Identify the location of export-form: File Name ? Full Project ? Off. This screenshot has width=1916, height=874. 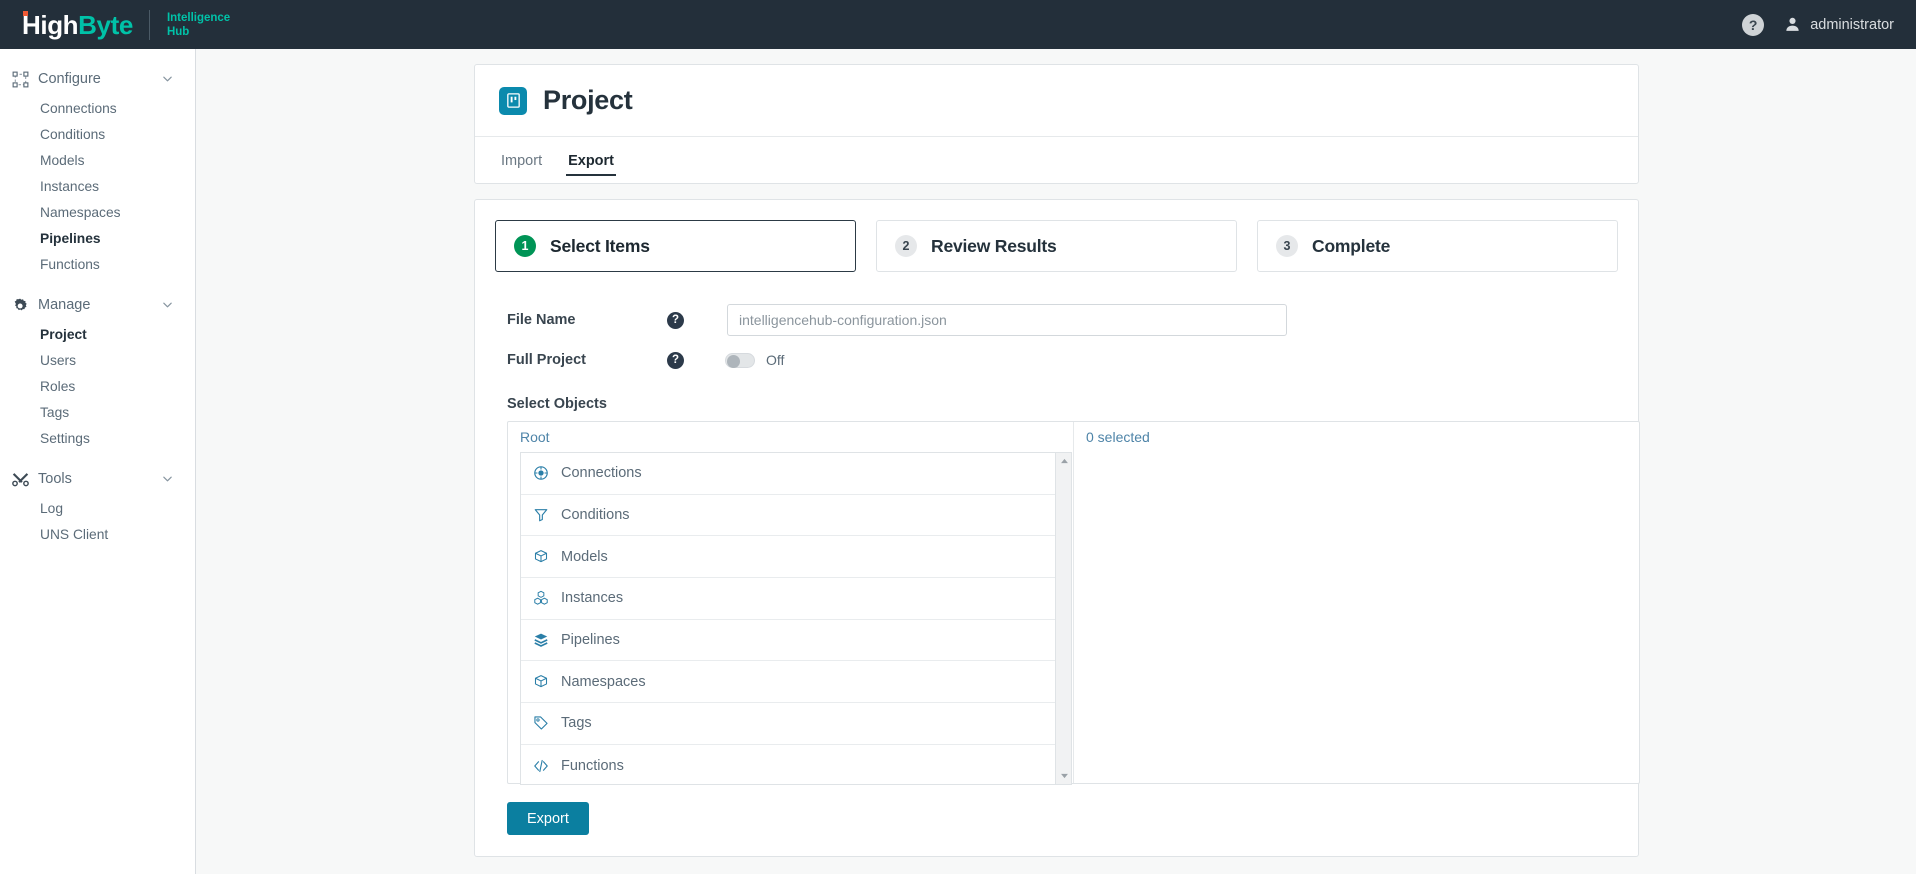
(1056, 340).